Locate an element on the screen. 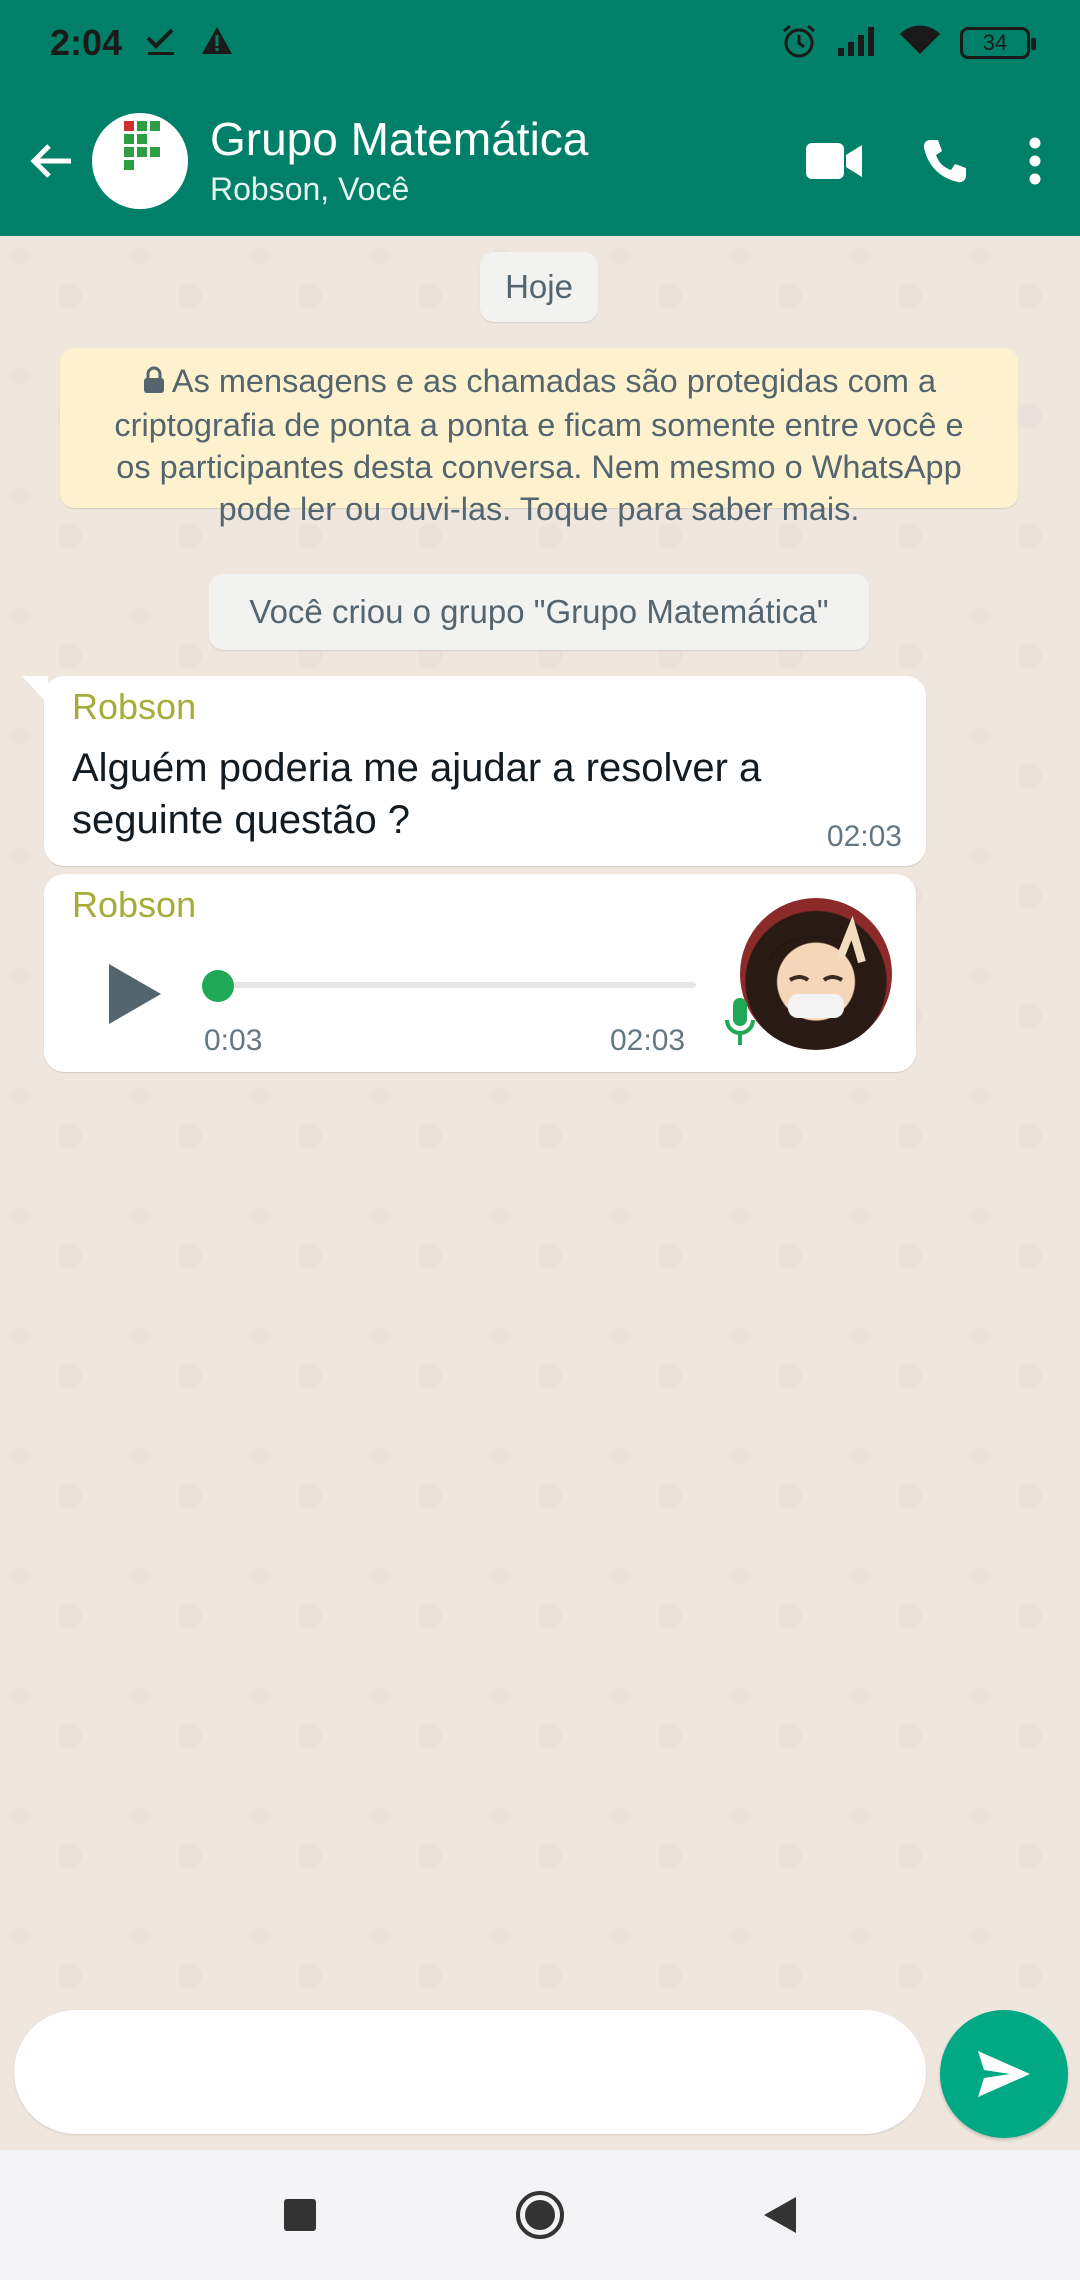 This screenshot has height=2280, width=1080. system-message: Você criou o grupo "Grupo Matemática" is located at coordinates (539, 612).